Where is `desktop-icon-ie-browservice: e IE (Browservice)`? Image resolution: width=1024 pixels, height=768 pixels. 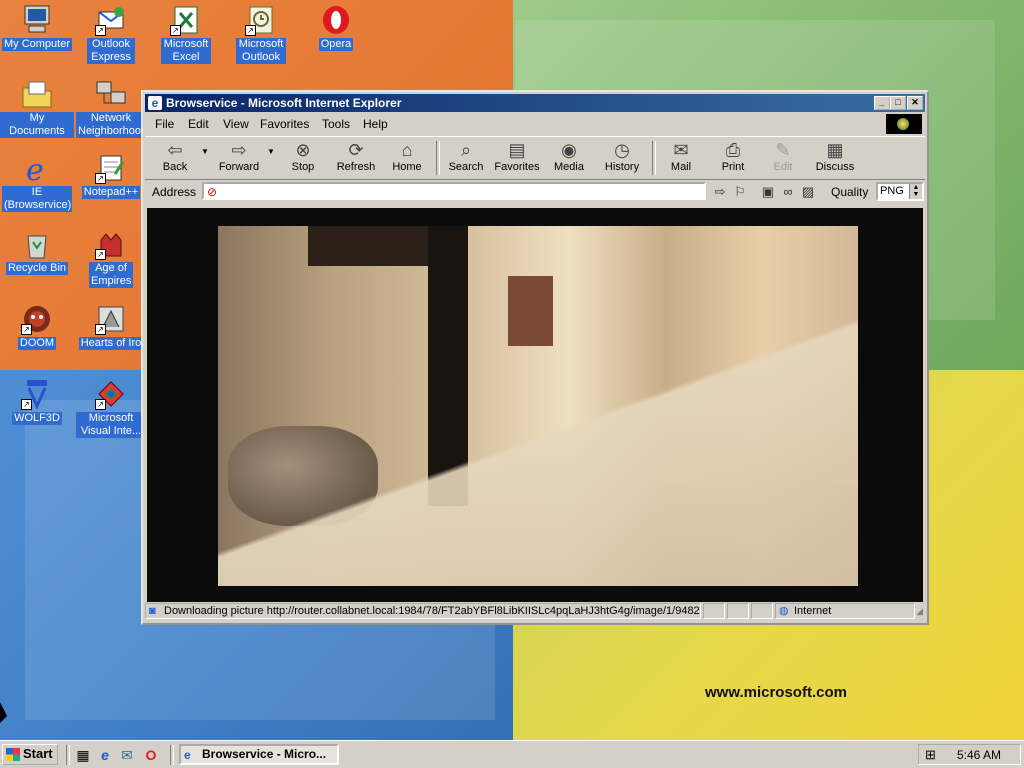 desktop-icon-ie-browservice: e IE (Browservice) is located at coordinates (37, 182).